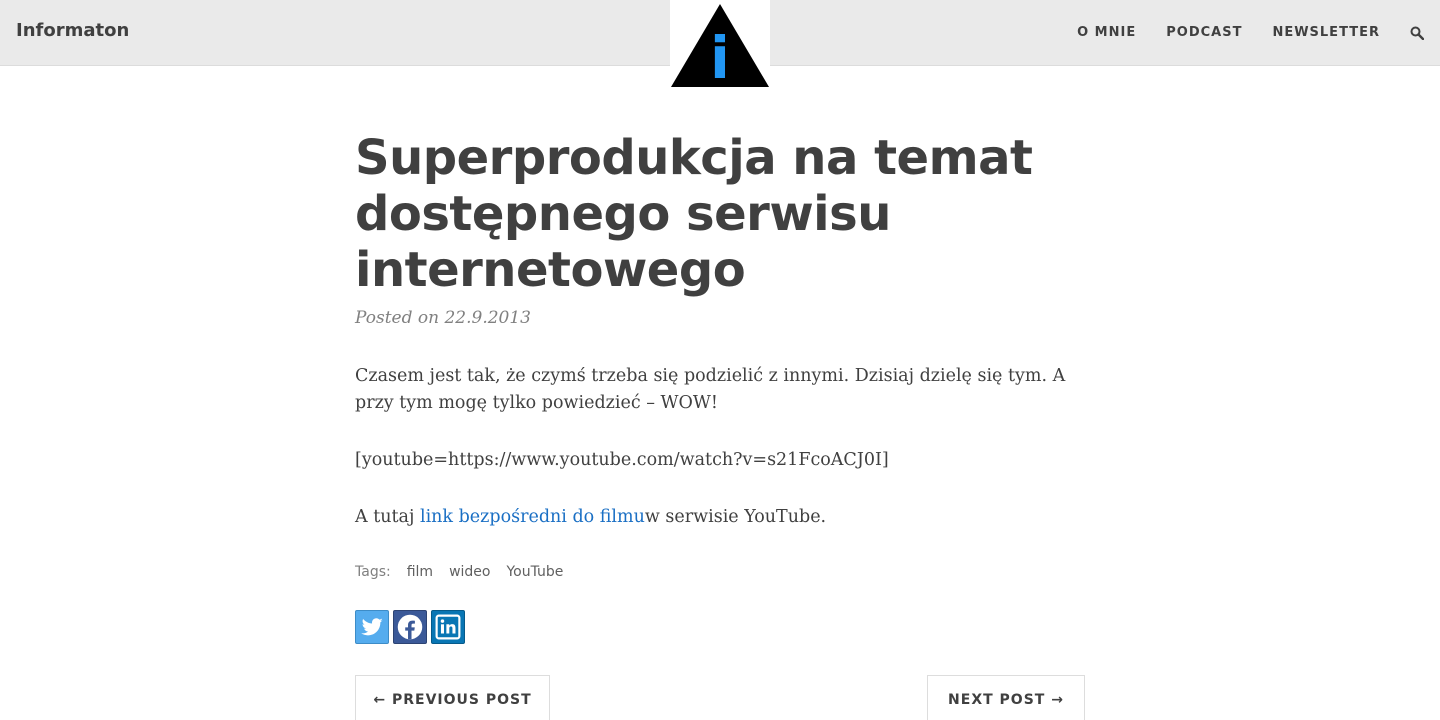 The width and height of the screenshot is (1440, 720). What do you see at coordinates (720, 572) in the screenshot?
I see `post-tags: Tags: film wideo YouTube` at bounding box center [720, 572].